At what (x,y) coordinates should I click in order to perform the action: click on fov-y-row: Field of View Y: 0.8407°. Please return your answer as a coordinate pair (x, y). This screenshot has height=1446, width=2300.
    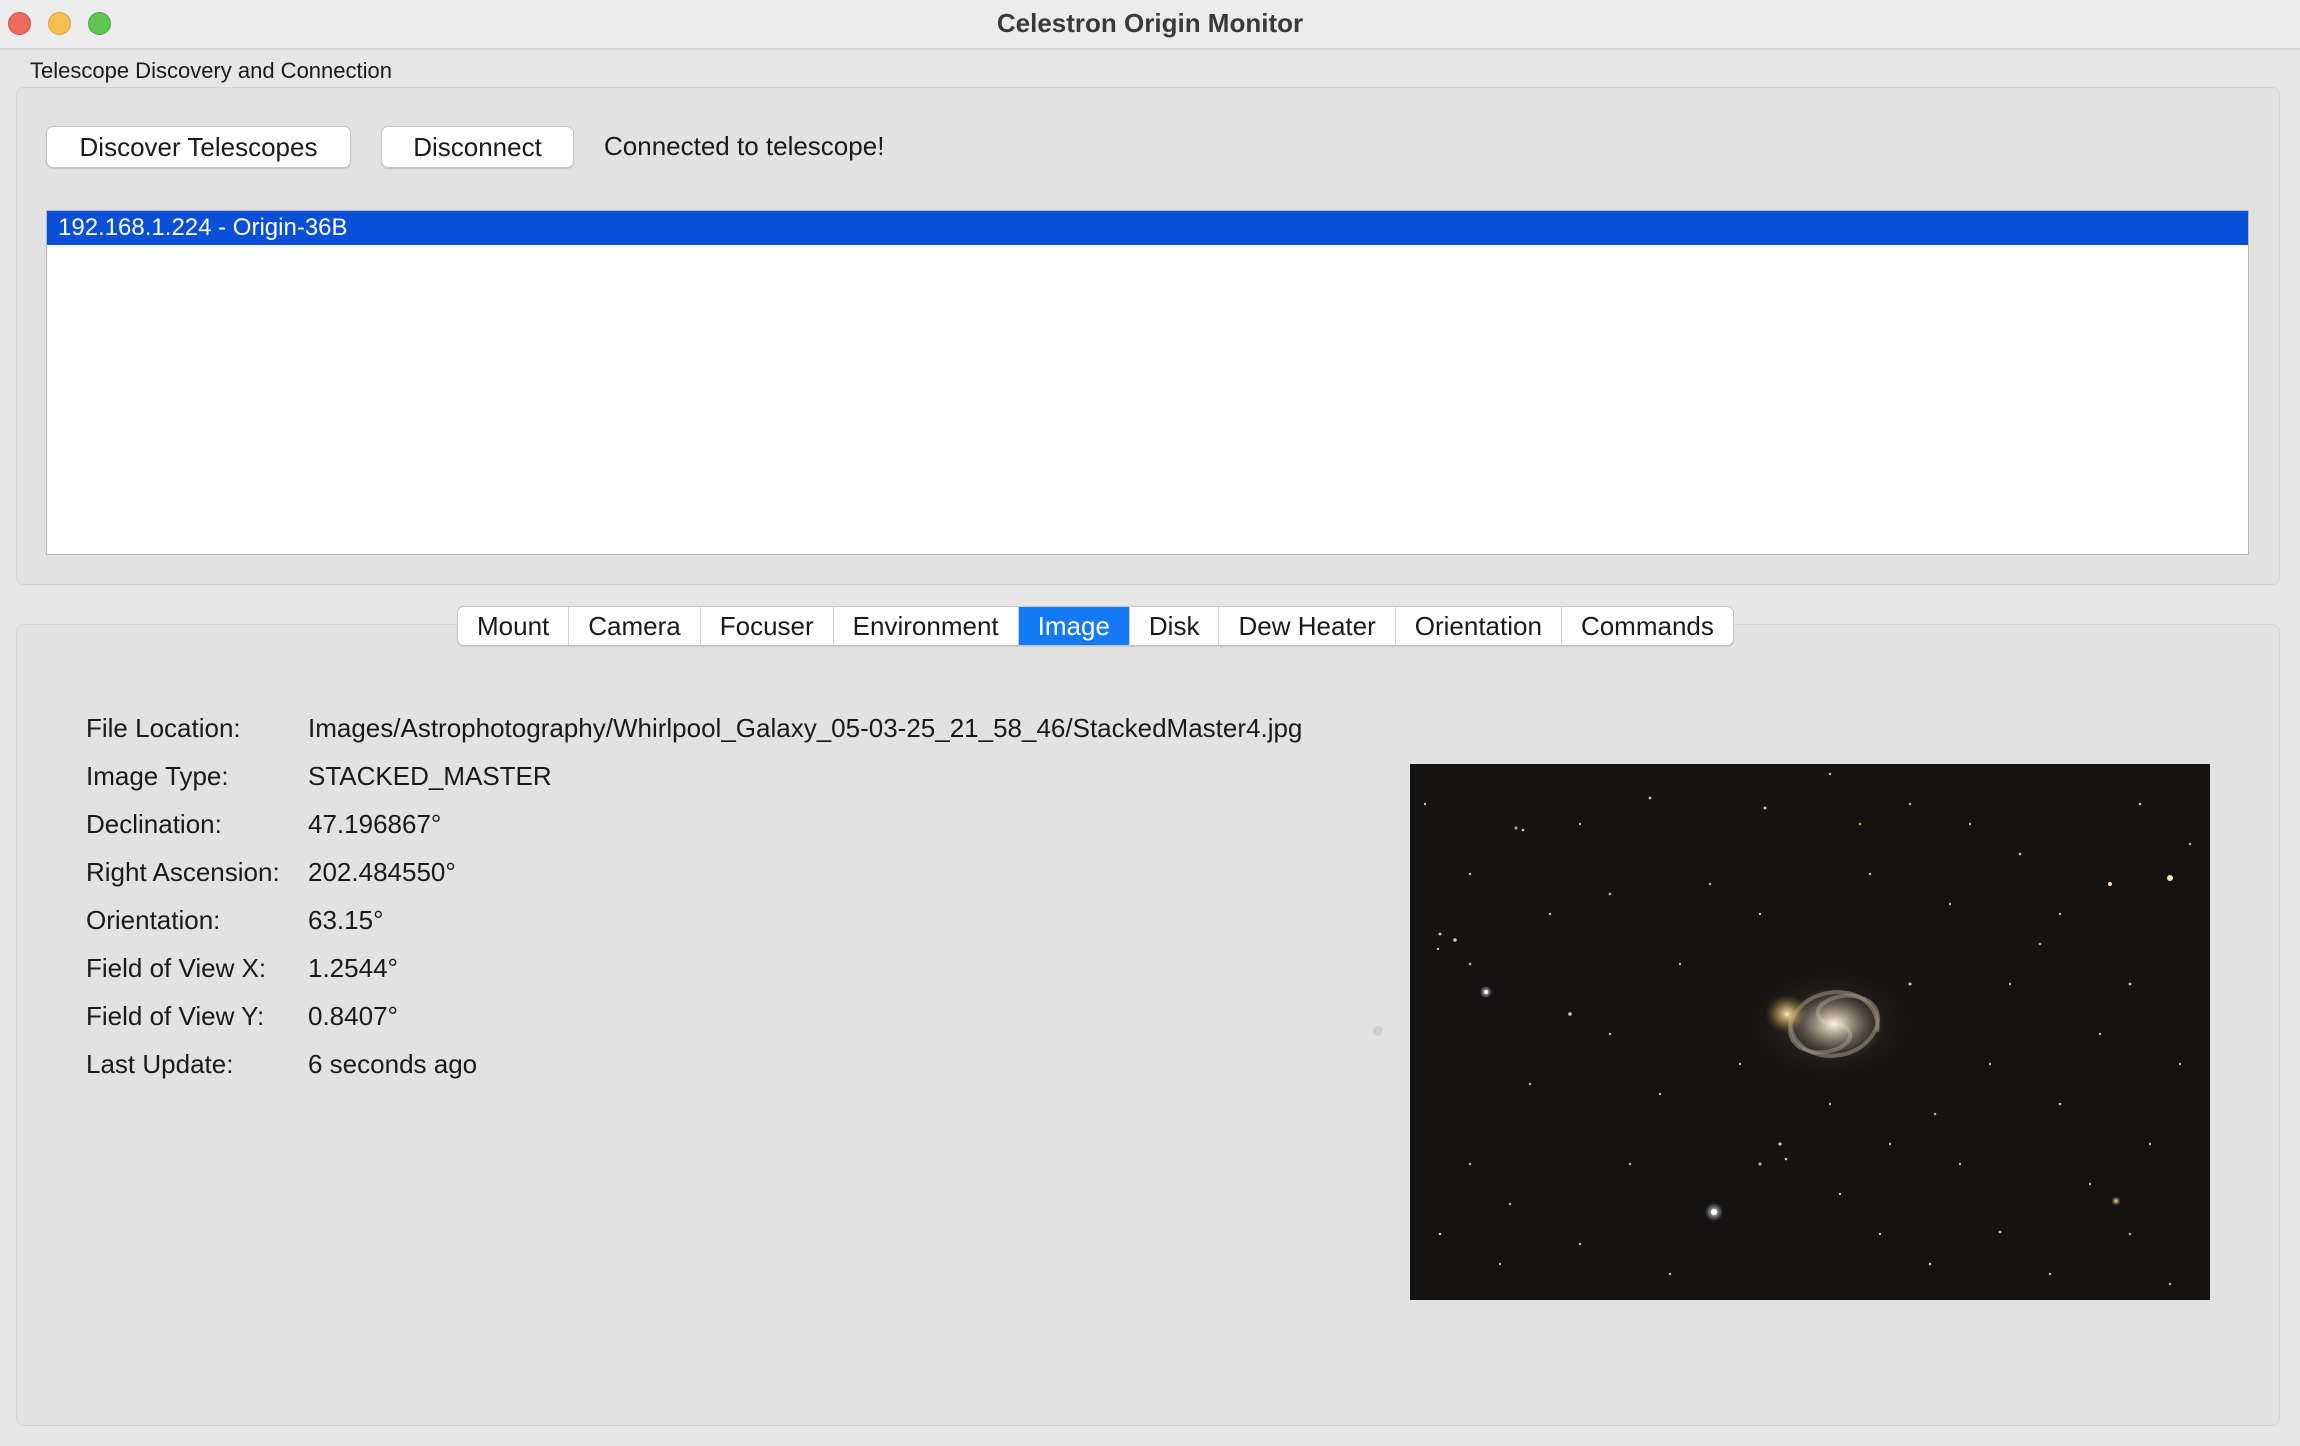
    Looking at the image, I should click on (694, 1016).